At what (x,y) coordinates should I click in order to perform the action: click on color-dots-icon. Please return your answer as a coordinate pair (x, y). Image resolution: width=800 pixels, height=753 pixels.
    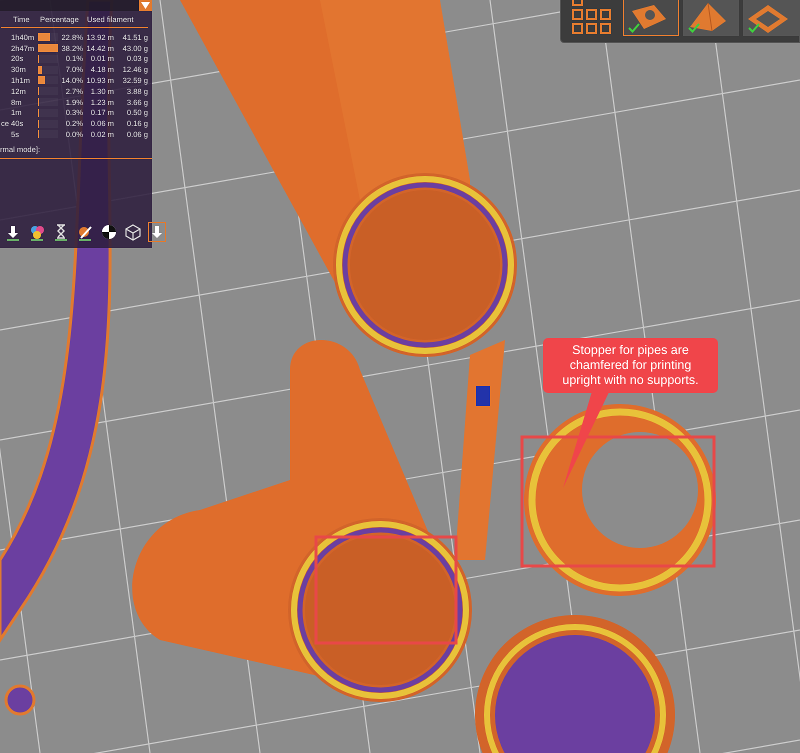
    Looking at the image, I should click on (37, 232).